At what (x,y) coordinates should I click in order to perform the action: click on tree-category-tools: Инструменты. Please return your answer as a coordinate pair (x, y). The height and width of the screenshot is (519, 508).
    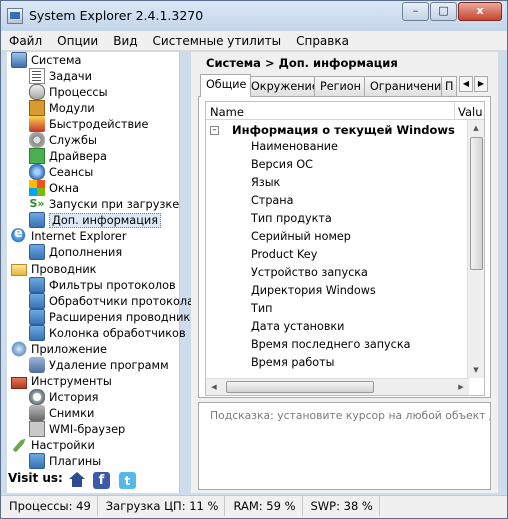
    Looking at the image, I should click on (61, 381).